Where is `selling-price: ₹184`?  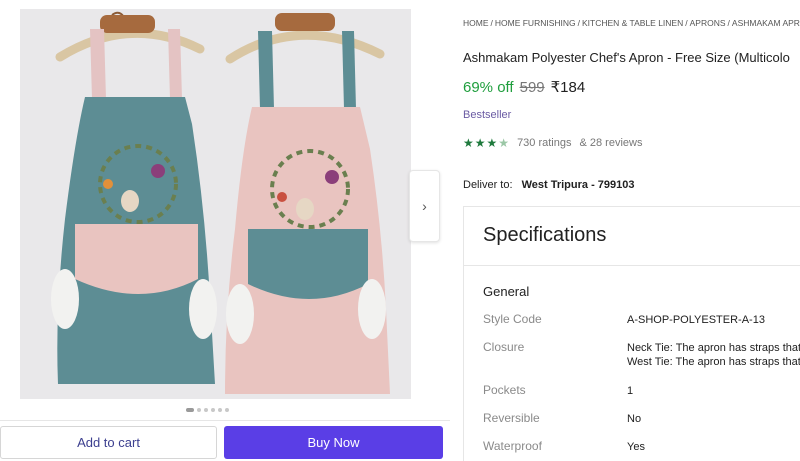
selling-price: ₹184 is located at coordinates (568, 87).